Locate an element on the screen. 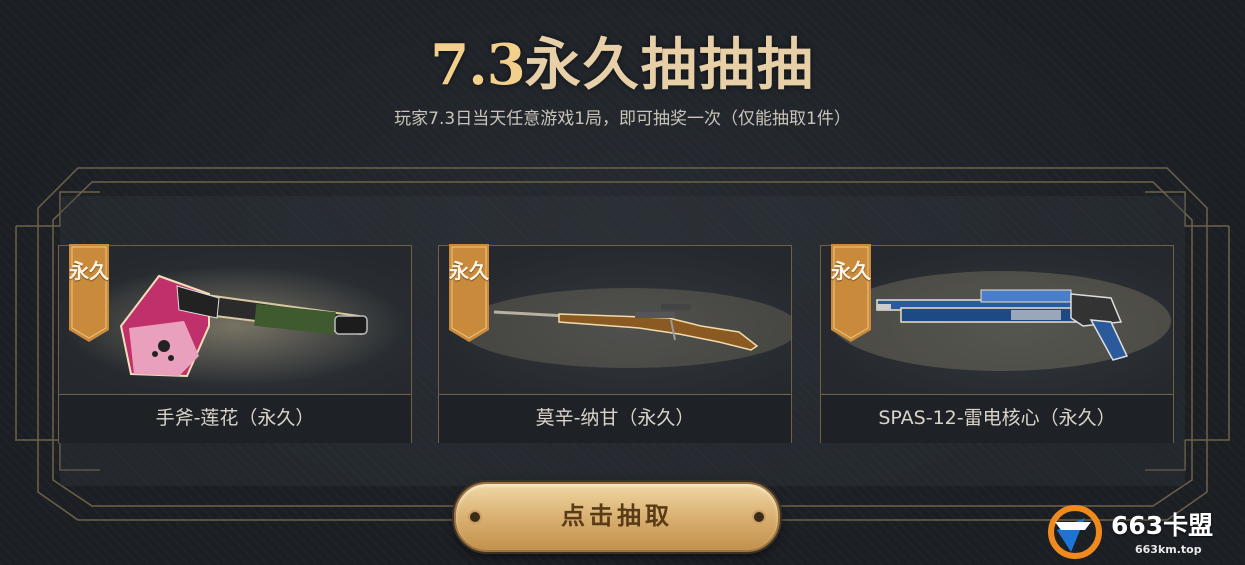 The image size is (1245, 565). prize-card-3: 永久 SPAS-12-雷电核心（永久） is located at coordinates (997, 343).